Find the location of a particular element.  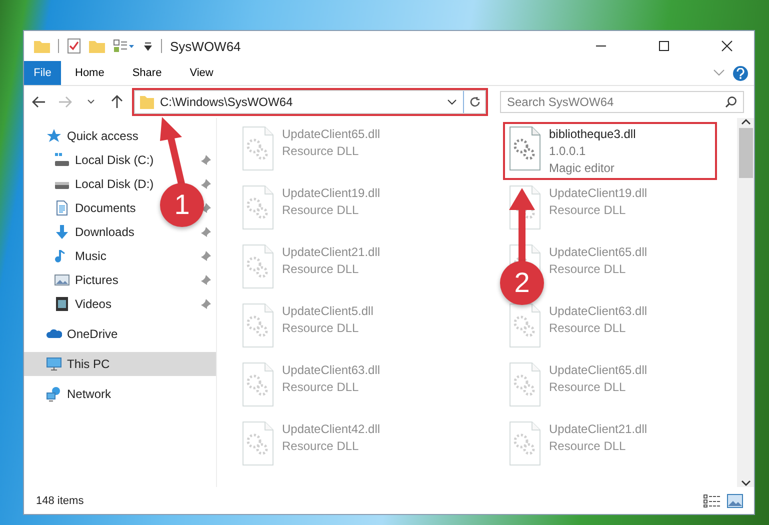

large-icons-view-button is located at coordinates (735, 501).